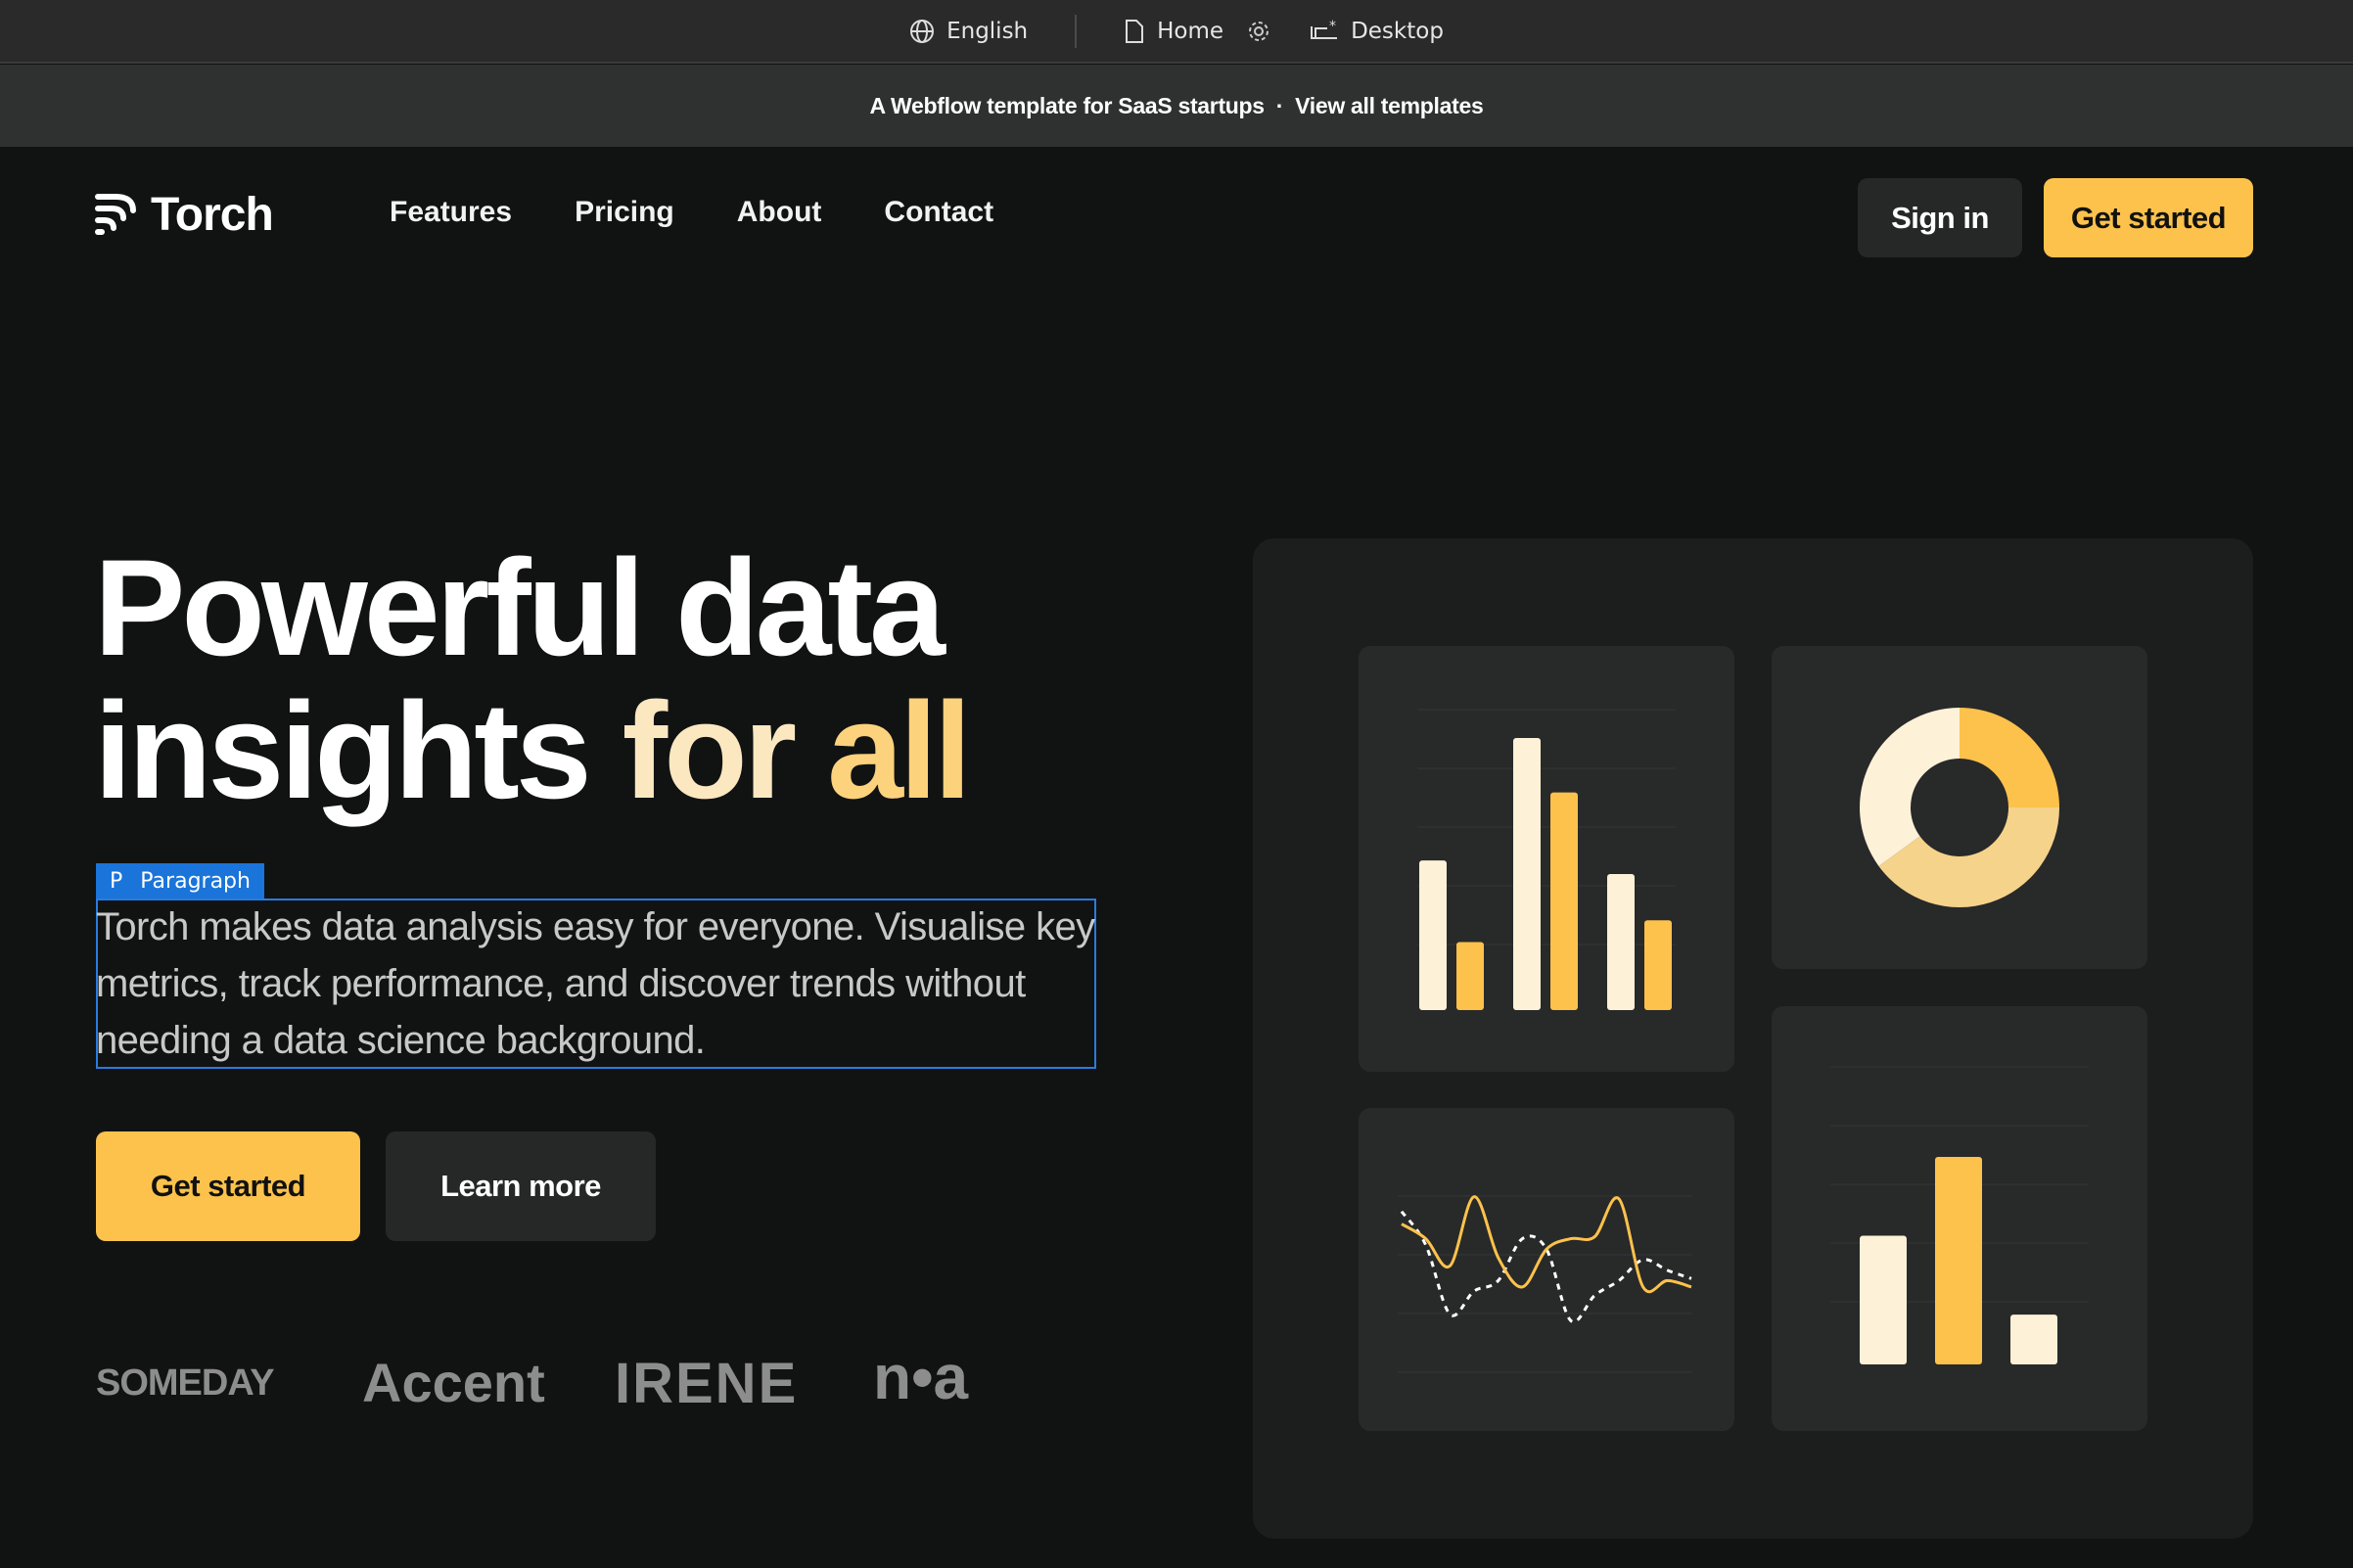  I want to click on language-selector: English, so click(969, 31).